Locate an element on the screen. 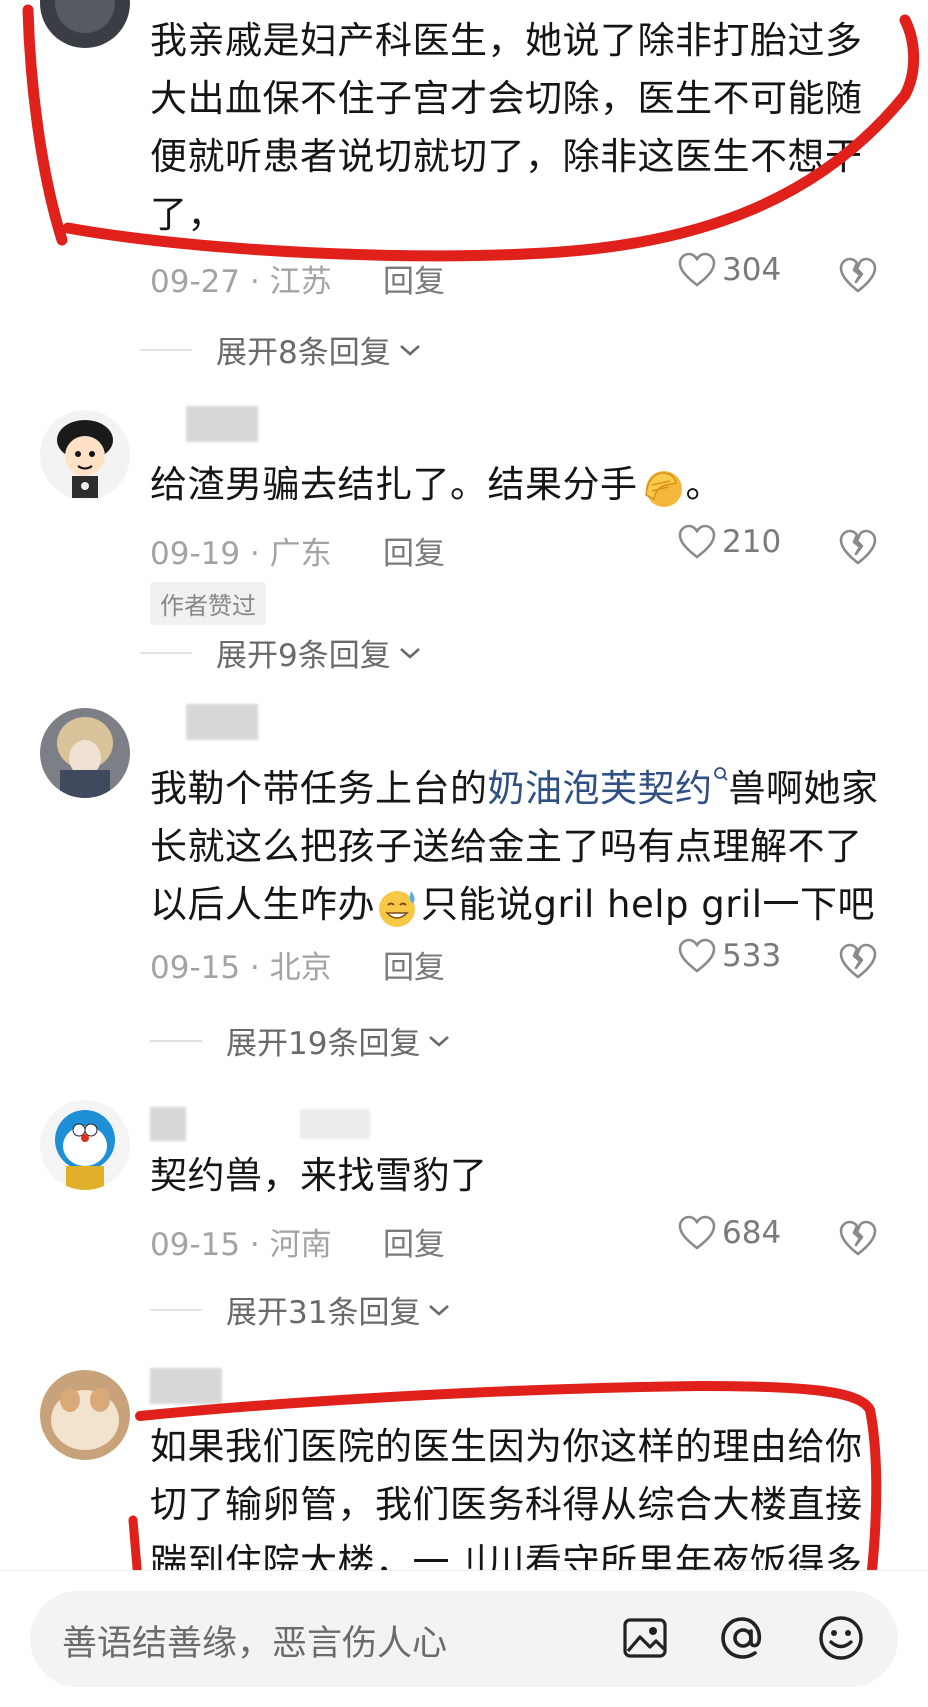  expand-replies-button: 展开19条回复 is located at coordinates (301, 1040).